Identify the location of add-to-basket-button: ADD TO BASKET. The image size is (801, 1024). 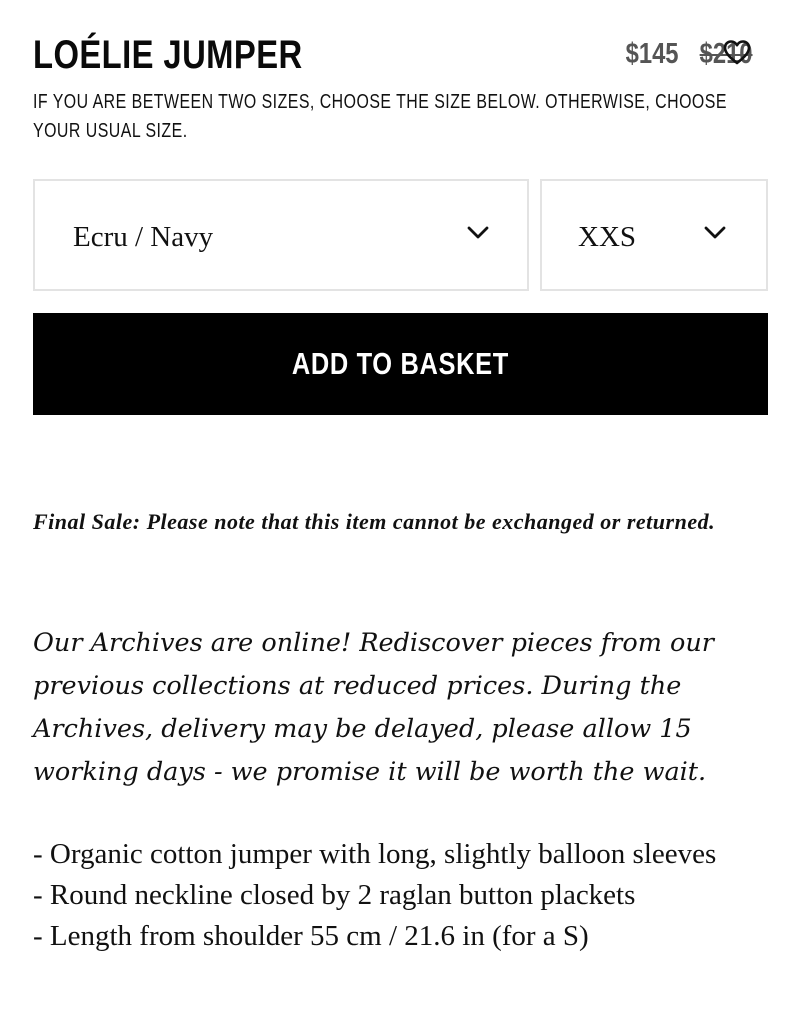
(400, 364).